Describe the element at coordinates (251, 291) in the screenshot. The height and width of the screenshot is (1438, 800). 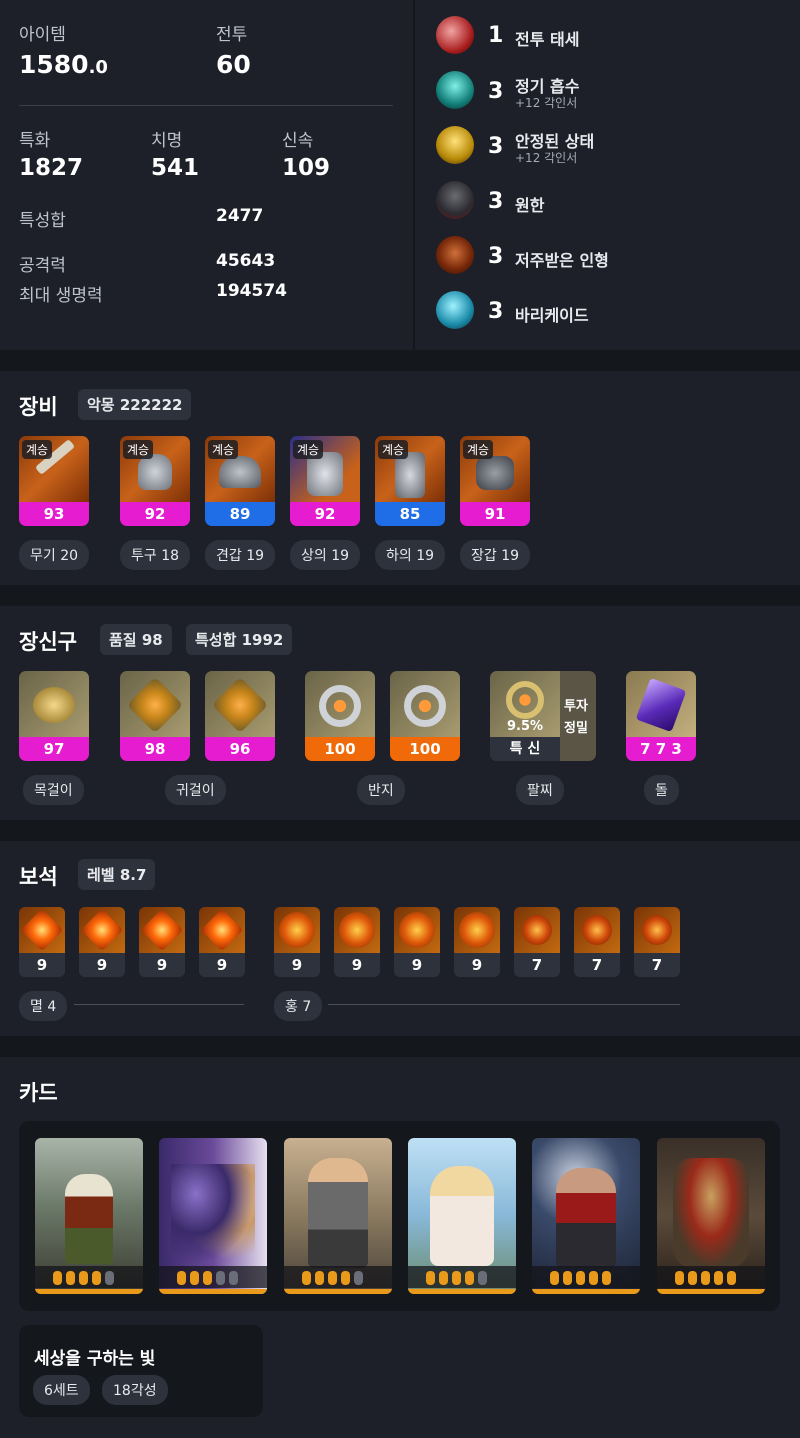
I see `max-hp-value: 194574` at that location.